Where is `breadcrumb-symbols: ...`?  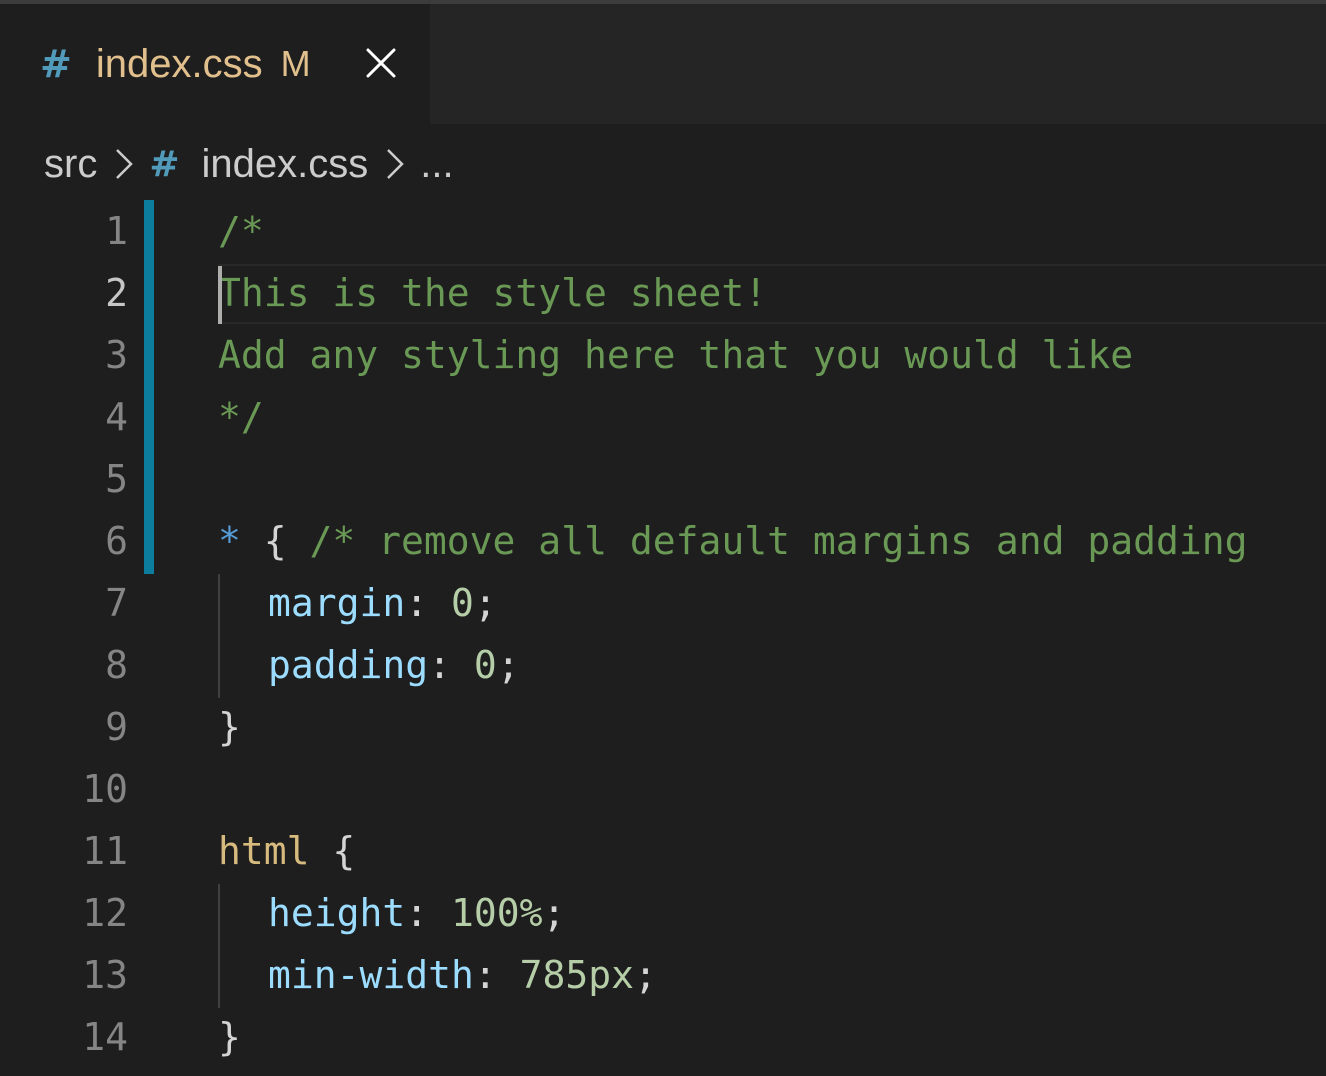 breadcrumb-symbols: ... is located at coordinates (436, 164).